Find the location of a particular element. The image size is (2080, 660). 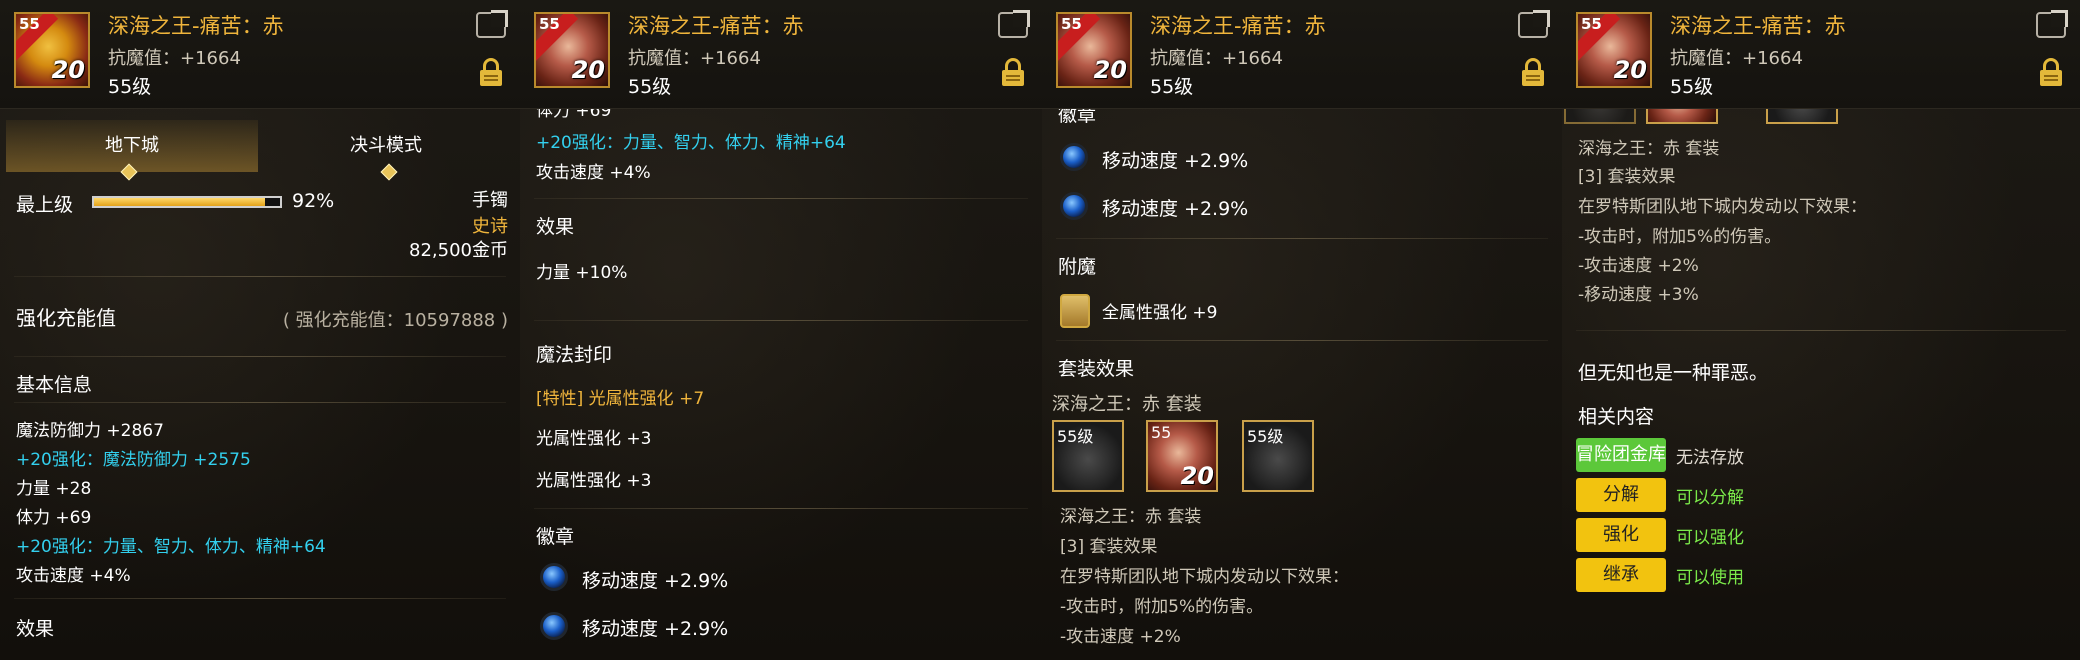

inherit-status: 可以使用 is located at coordinates (1710, 578).